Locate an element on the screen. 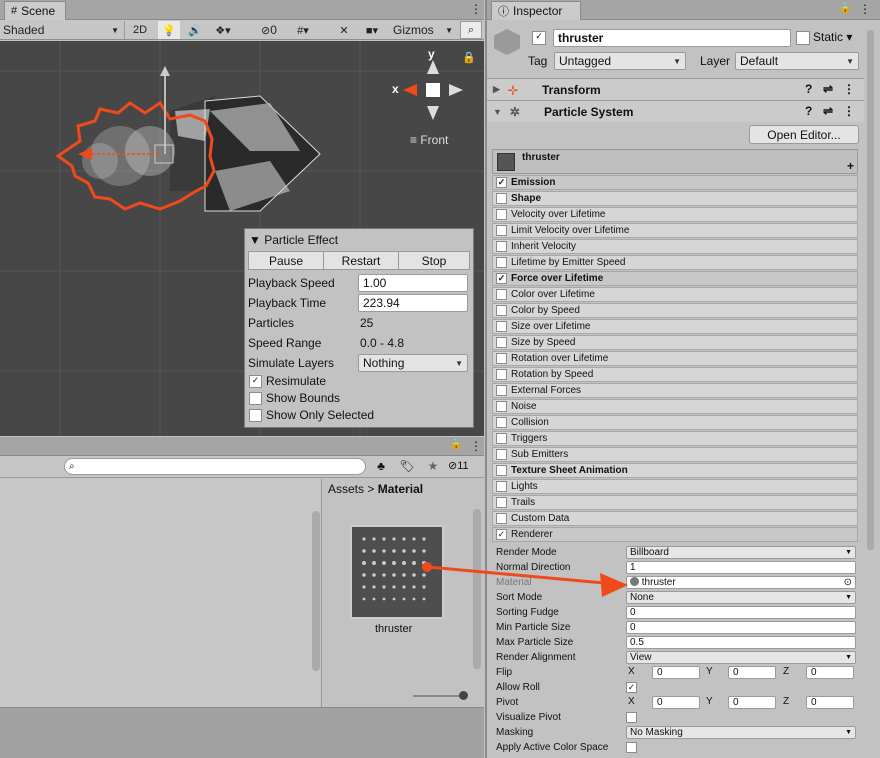 The width and height of the screenshot is (880, 758). module-external-forces-checkbox is located at coordinates (501, 390).